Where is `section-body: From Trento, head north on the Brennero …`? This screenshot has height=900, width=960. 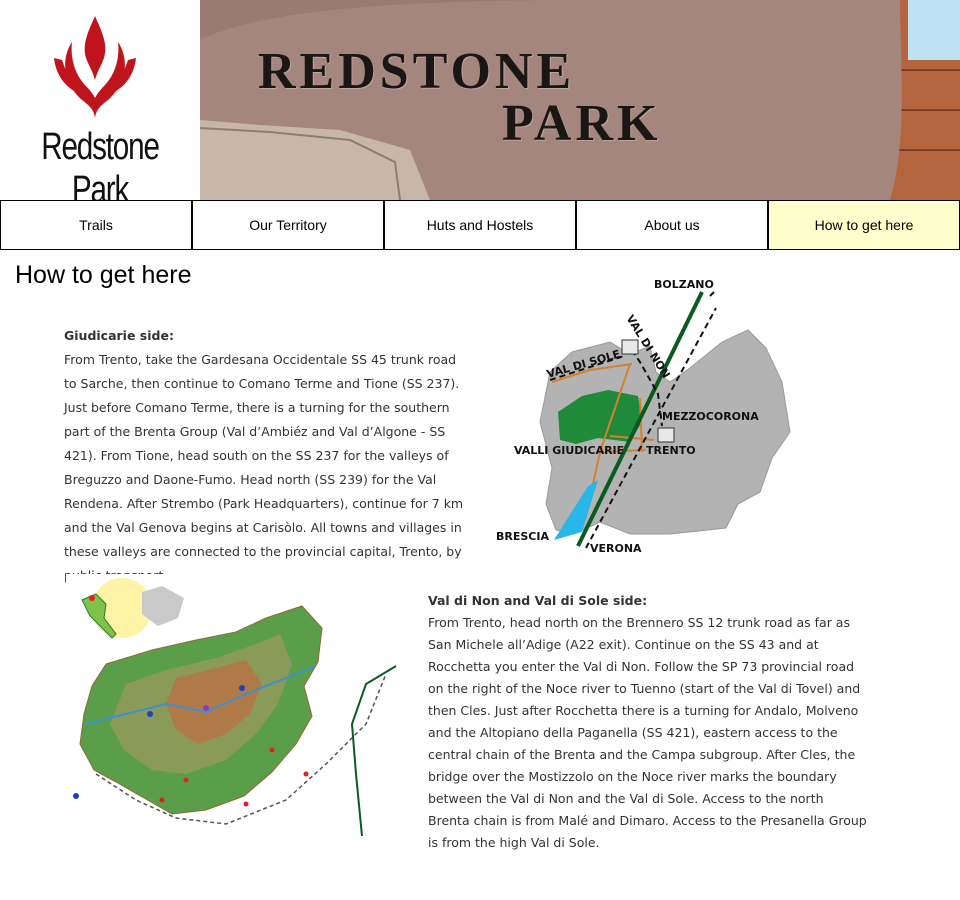 section-body: From Trento, head north on the Brennero … is located at coordinates (647, 732).